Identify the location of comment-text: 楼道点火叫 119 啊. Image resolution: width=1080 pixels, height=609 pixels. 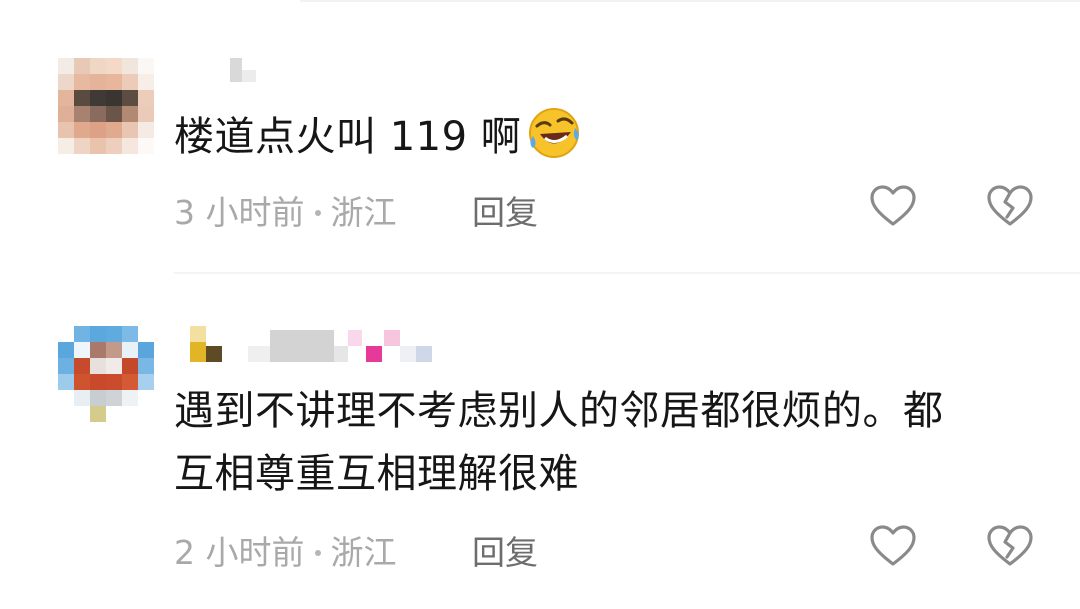
(377, 137).